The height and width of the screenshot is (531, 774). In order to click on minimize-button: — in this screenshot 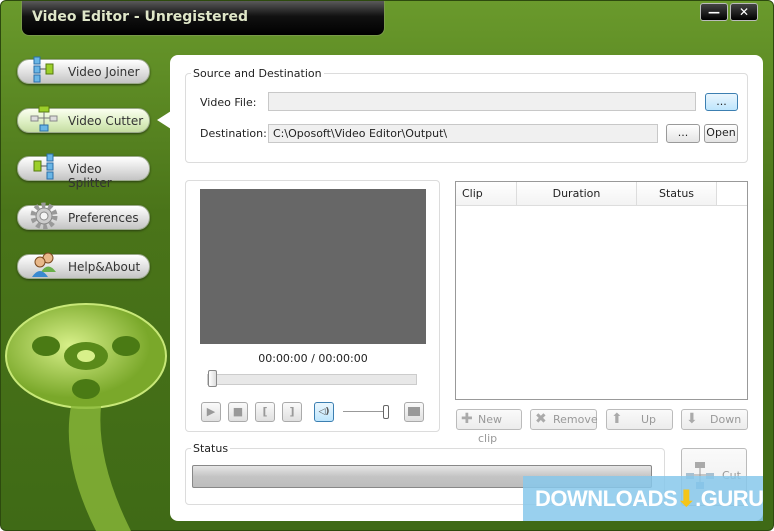, I will do `click(714, 12)`.